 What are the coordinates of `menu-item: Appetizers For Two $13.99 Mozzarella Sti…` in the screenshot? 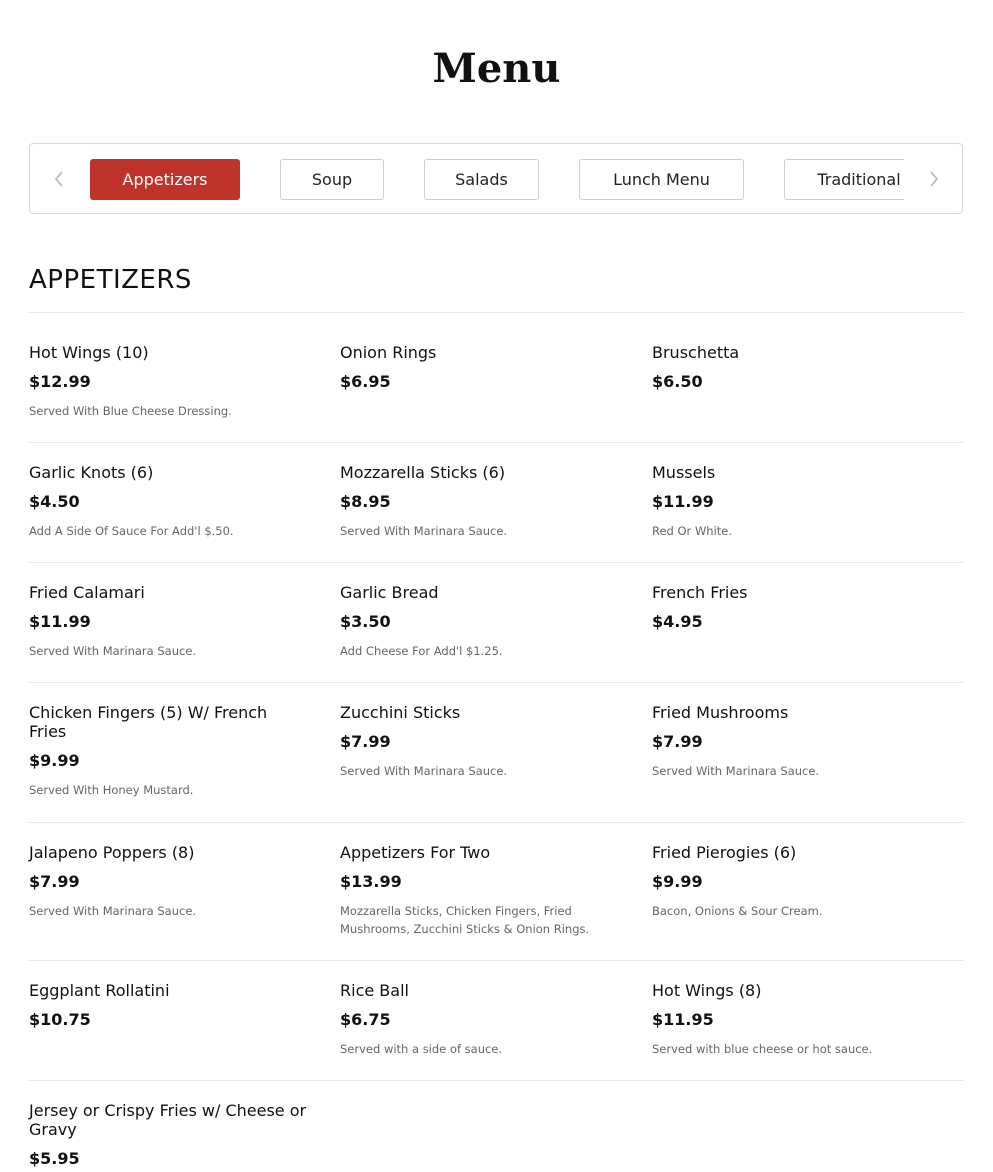 It's located at (480, 890).